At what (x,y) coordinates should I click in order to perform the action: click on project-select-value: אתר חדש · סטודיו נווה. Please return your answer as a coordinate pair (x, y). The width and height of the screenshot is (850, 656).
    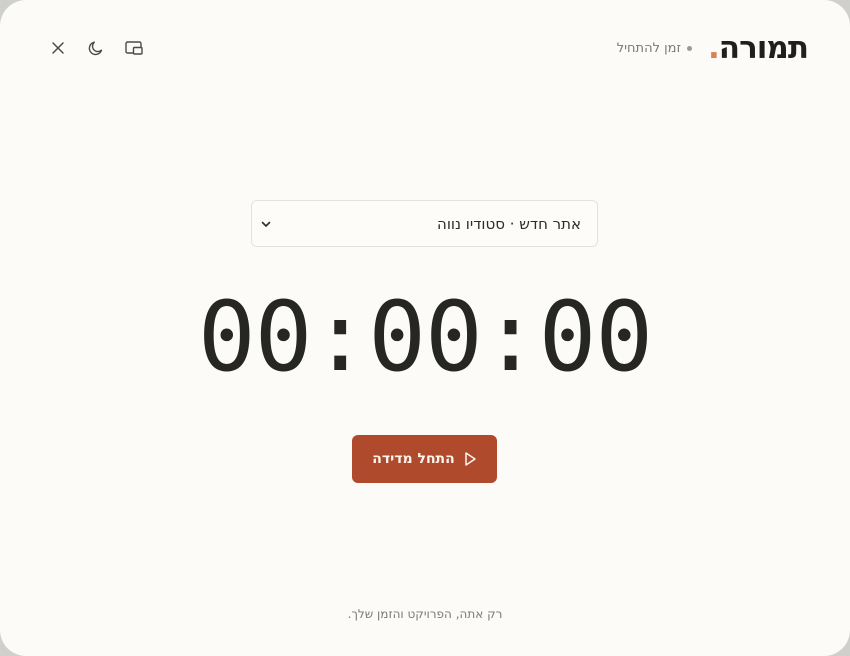
    Looking at the image, I should click on (509, 223).